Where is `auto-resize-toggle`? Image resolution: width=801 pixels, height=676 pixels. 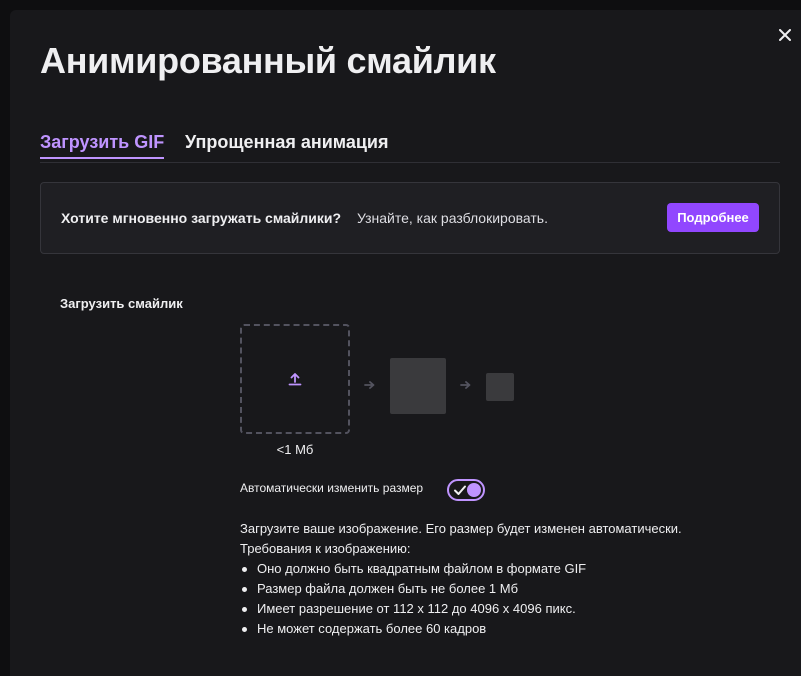 auto-resize-toggle is located at coordinates (466, 490).